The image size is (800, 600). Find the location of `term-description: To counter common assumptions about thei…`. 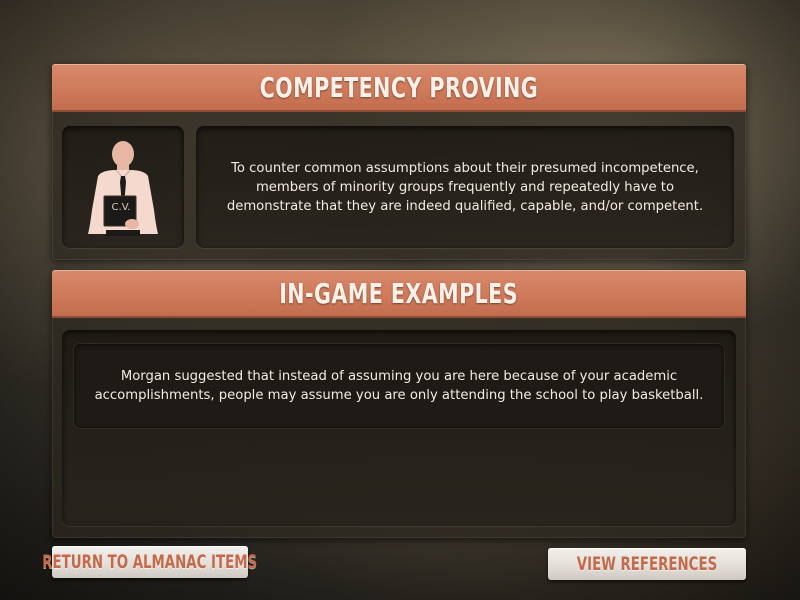

term-description: To counter common assumptions about thei… is located at coordinates (465, 187).